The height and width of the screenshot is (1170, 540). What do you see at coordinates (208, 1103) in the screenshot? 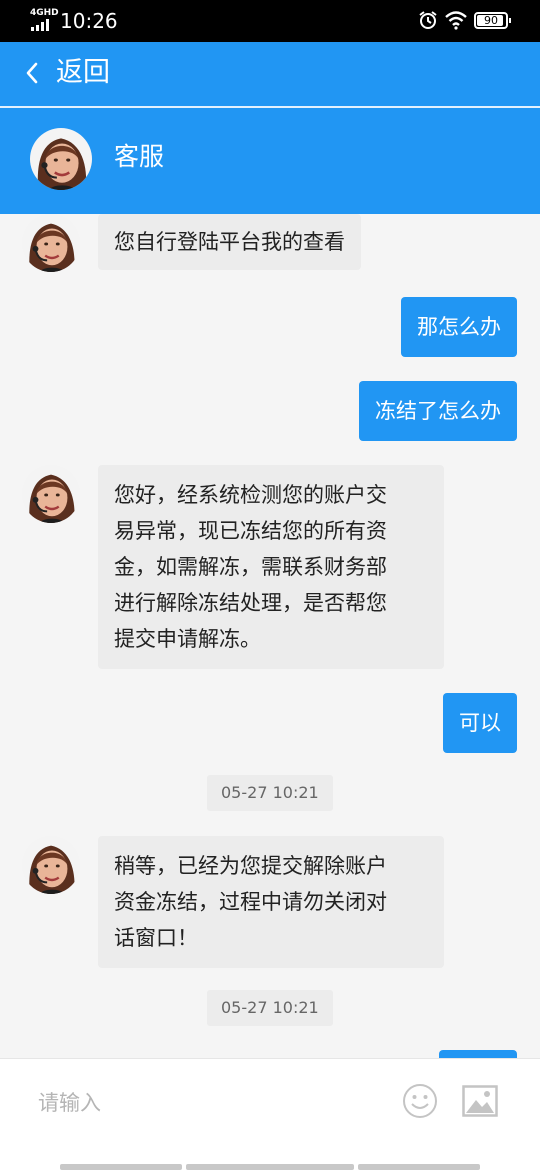
I see `message-input` at bounding box center [208, 1103].